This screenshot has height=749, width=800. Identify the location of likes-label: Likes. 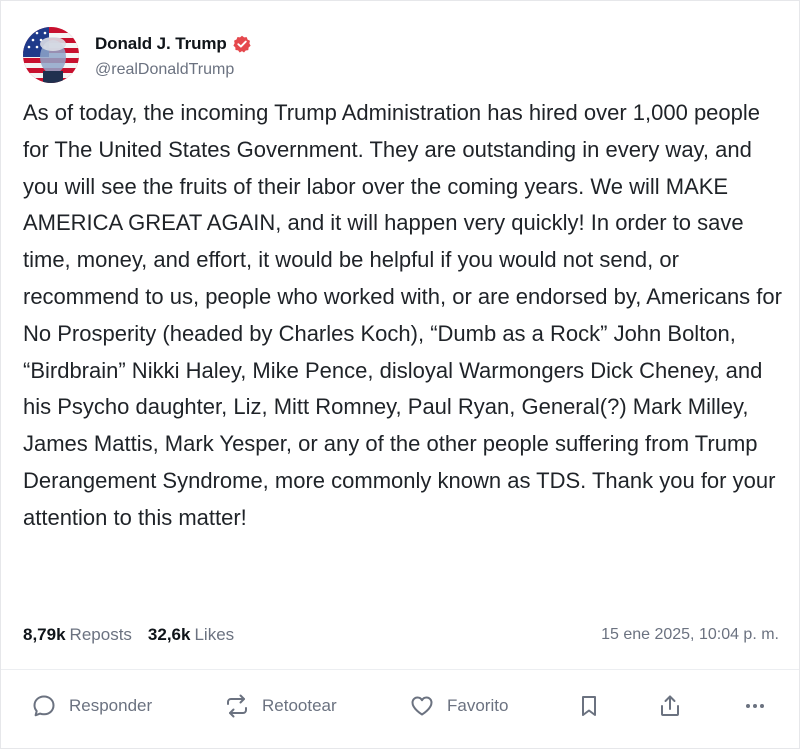
(214, 635).